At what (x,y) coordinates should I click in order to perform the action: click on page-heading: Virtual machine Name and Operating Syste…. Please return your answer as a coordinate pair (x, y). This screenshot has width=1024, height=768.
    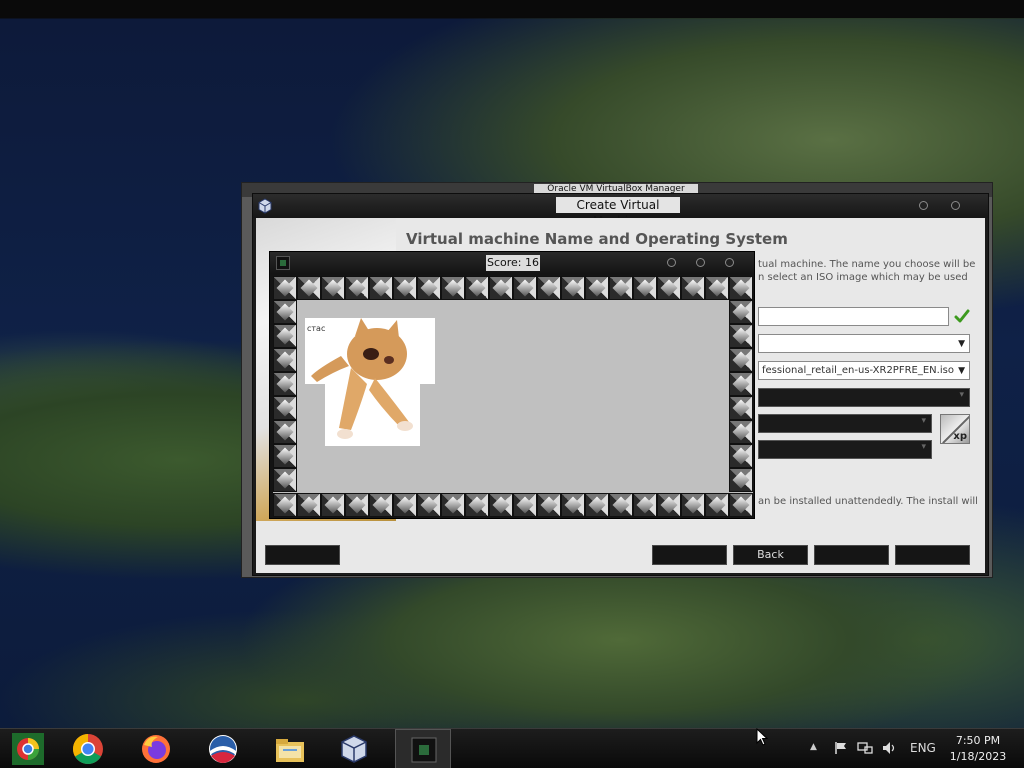
    Looking at the image, I should click on (597, 239).